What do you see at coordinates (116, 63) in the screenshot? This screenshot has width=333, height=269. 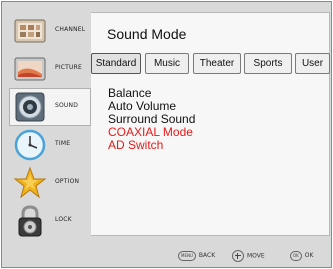 I see `tab-standard: Standard` at bounding box center [116, 63].